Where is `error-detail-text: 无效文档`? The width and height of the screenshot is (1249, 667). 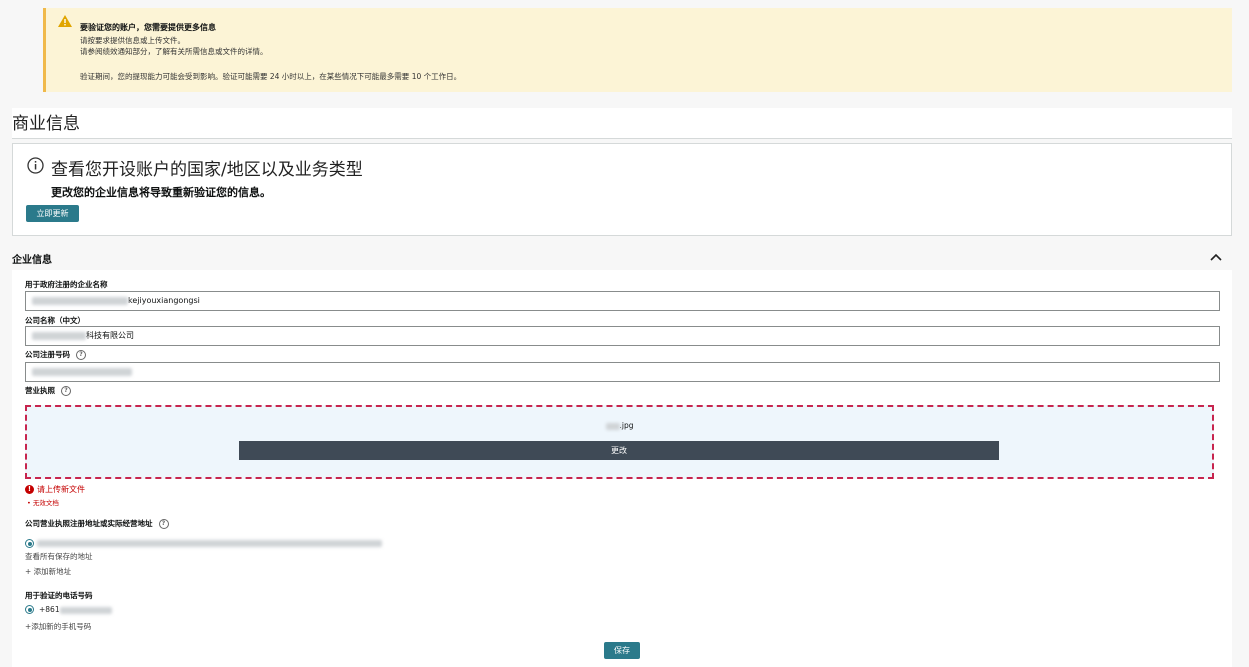 error-detail-text: 无效文档 is located at coordinates (45, 503).